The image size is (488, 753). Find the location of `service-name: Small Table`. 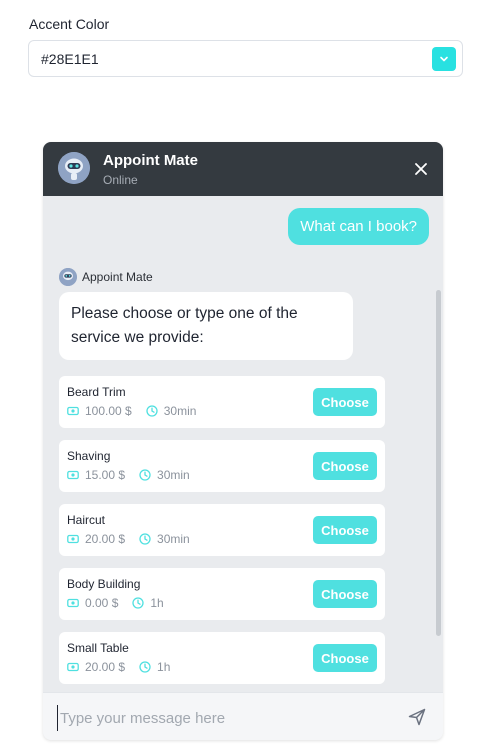

service-name: Small Table is located at coordinates (98, 648).